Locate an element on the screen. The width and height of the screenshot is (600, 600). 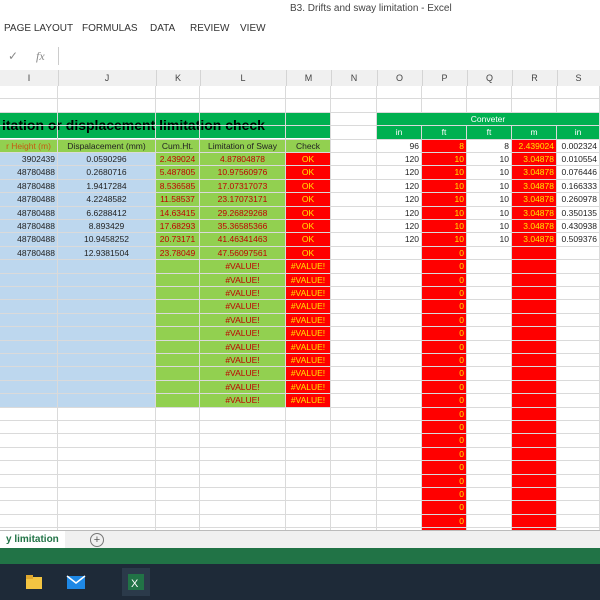
tab-formulas: FORMULAS is located at coordinates (110, 28).